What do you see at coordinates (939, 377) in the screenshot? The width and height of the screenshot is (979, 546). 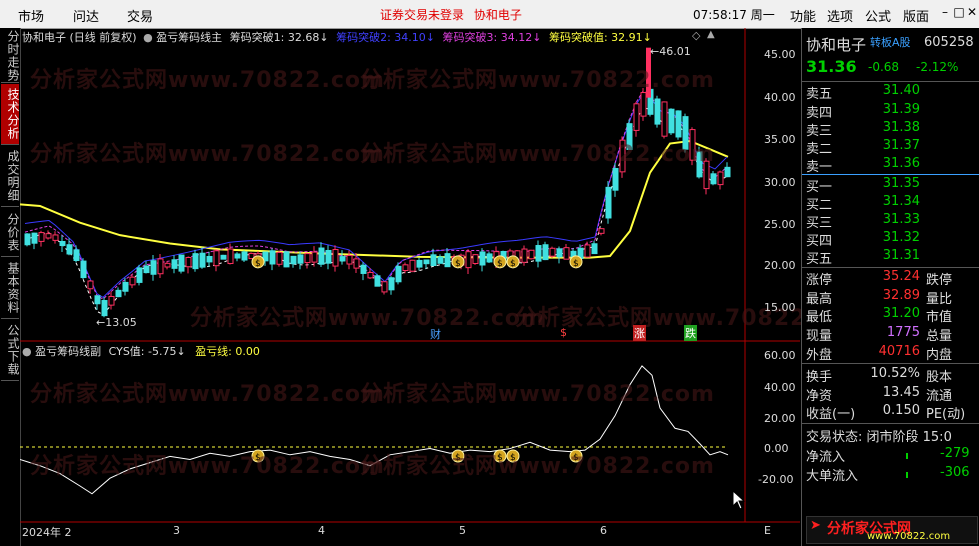 I see `stat-right-label: 股本` at bounding box center [939, 377].